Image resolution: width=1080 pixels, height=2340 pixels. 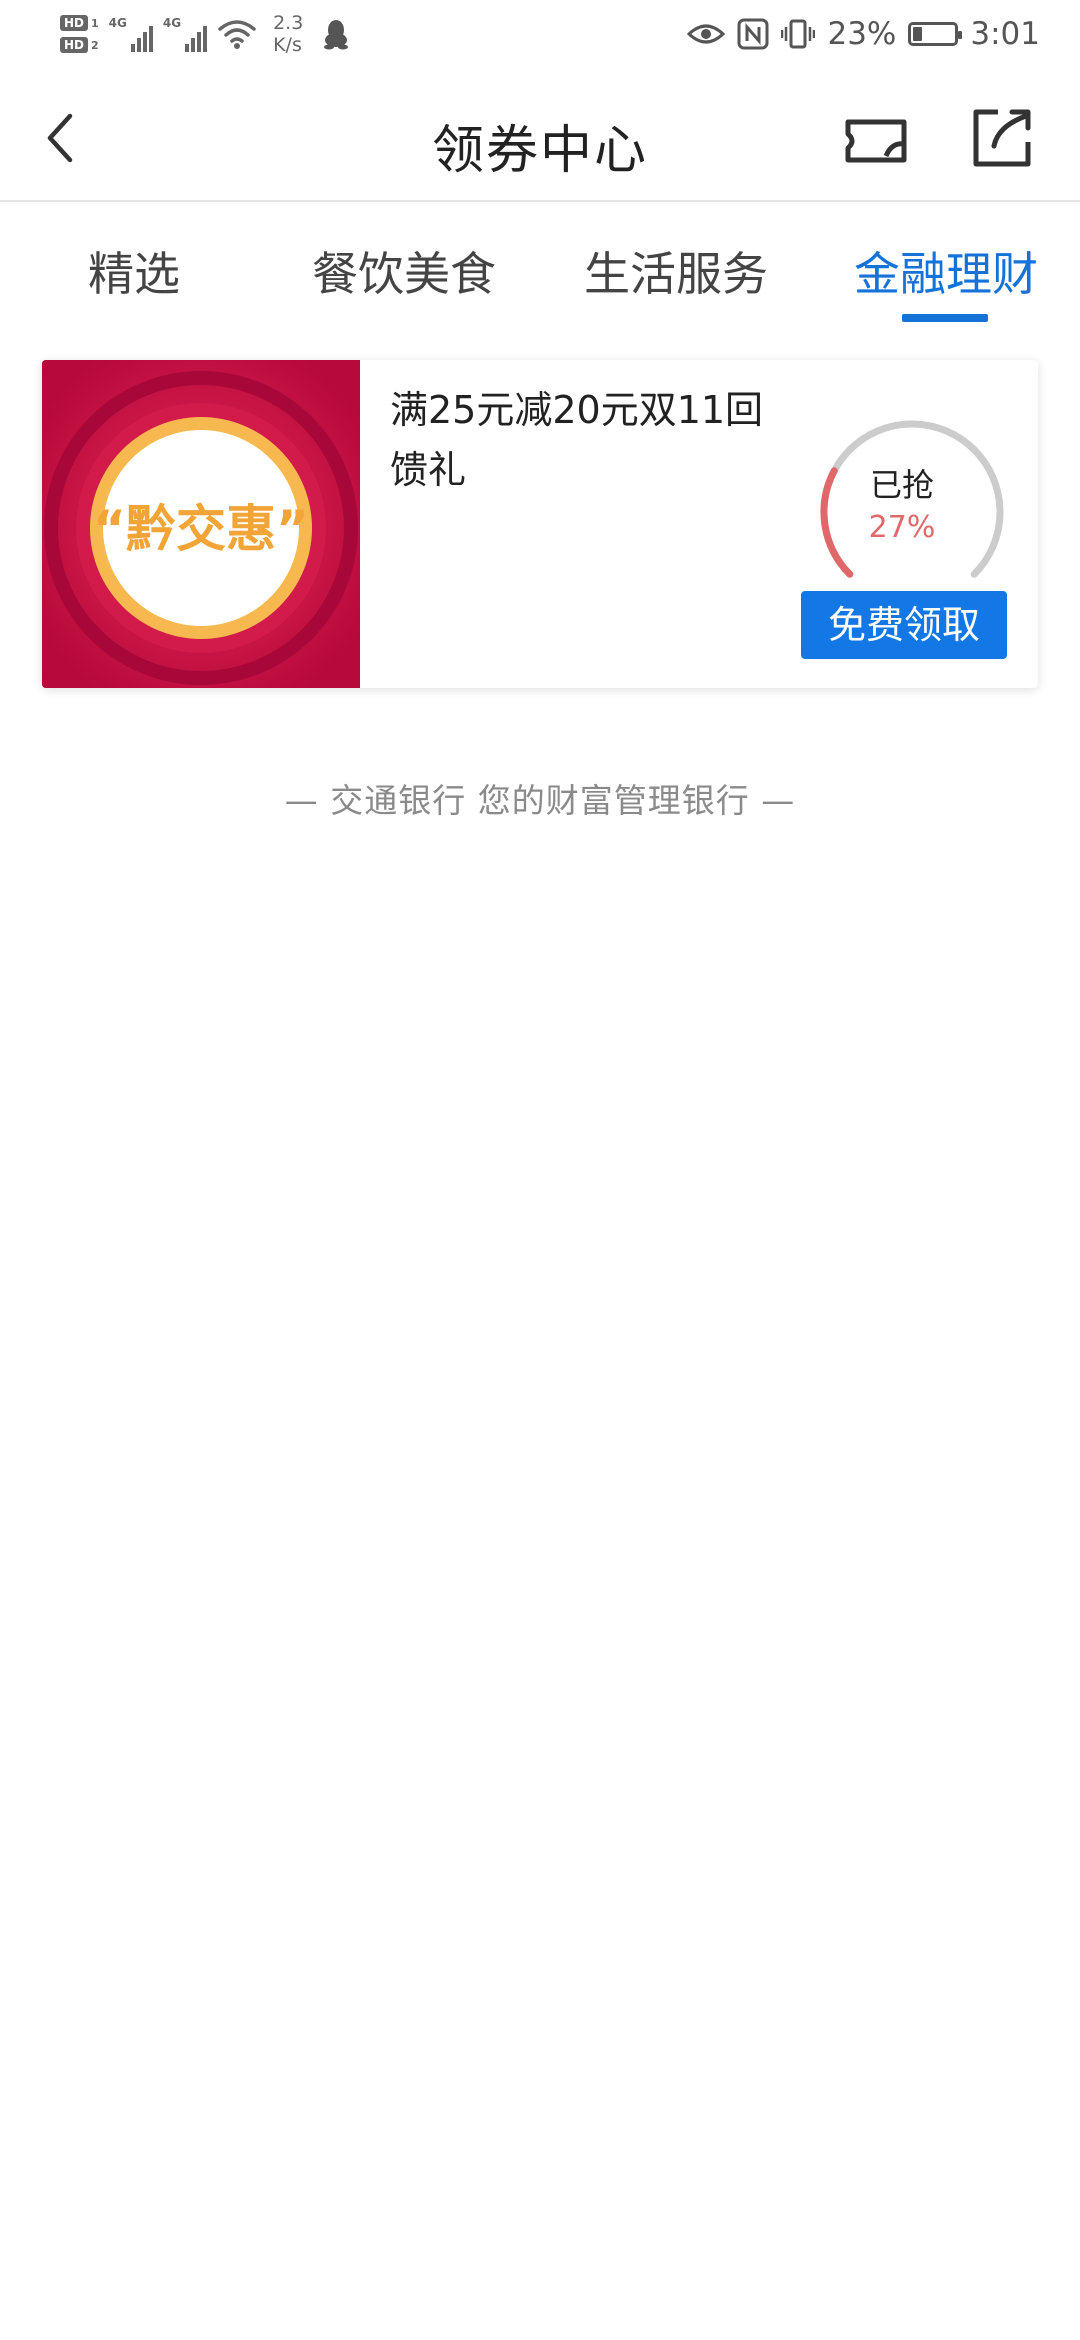 I want to click on hd-indicators: HD 1 HD 2, so click(x=79, y=34).